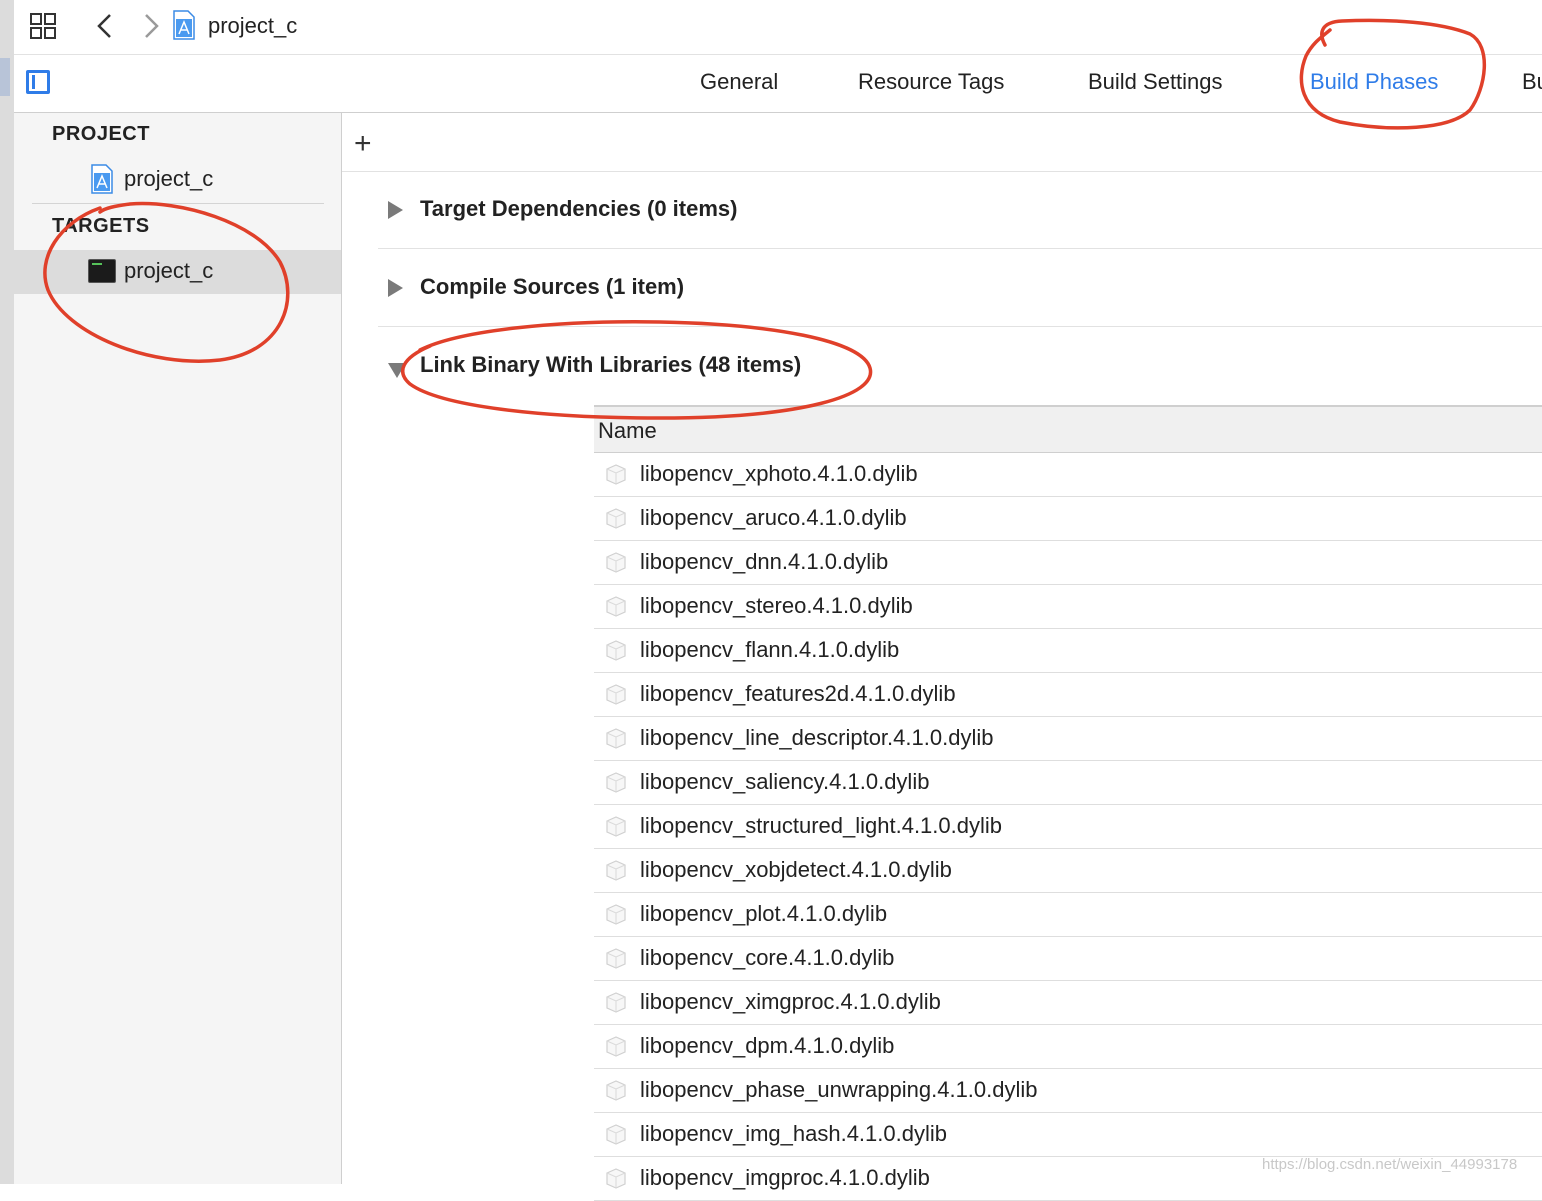 This screenshot has width=1542, height=1201. I want to click on table-row: libopencv_dpm.4.1.0.dylib, so click(1068, 1047).